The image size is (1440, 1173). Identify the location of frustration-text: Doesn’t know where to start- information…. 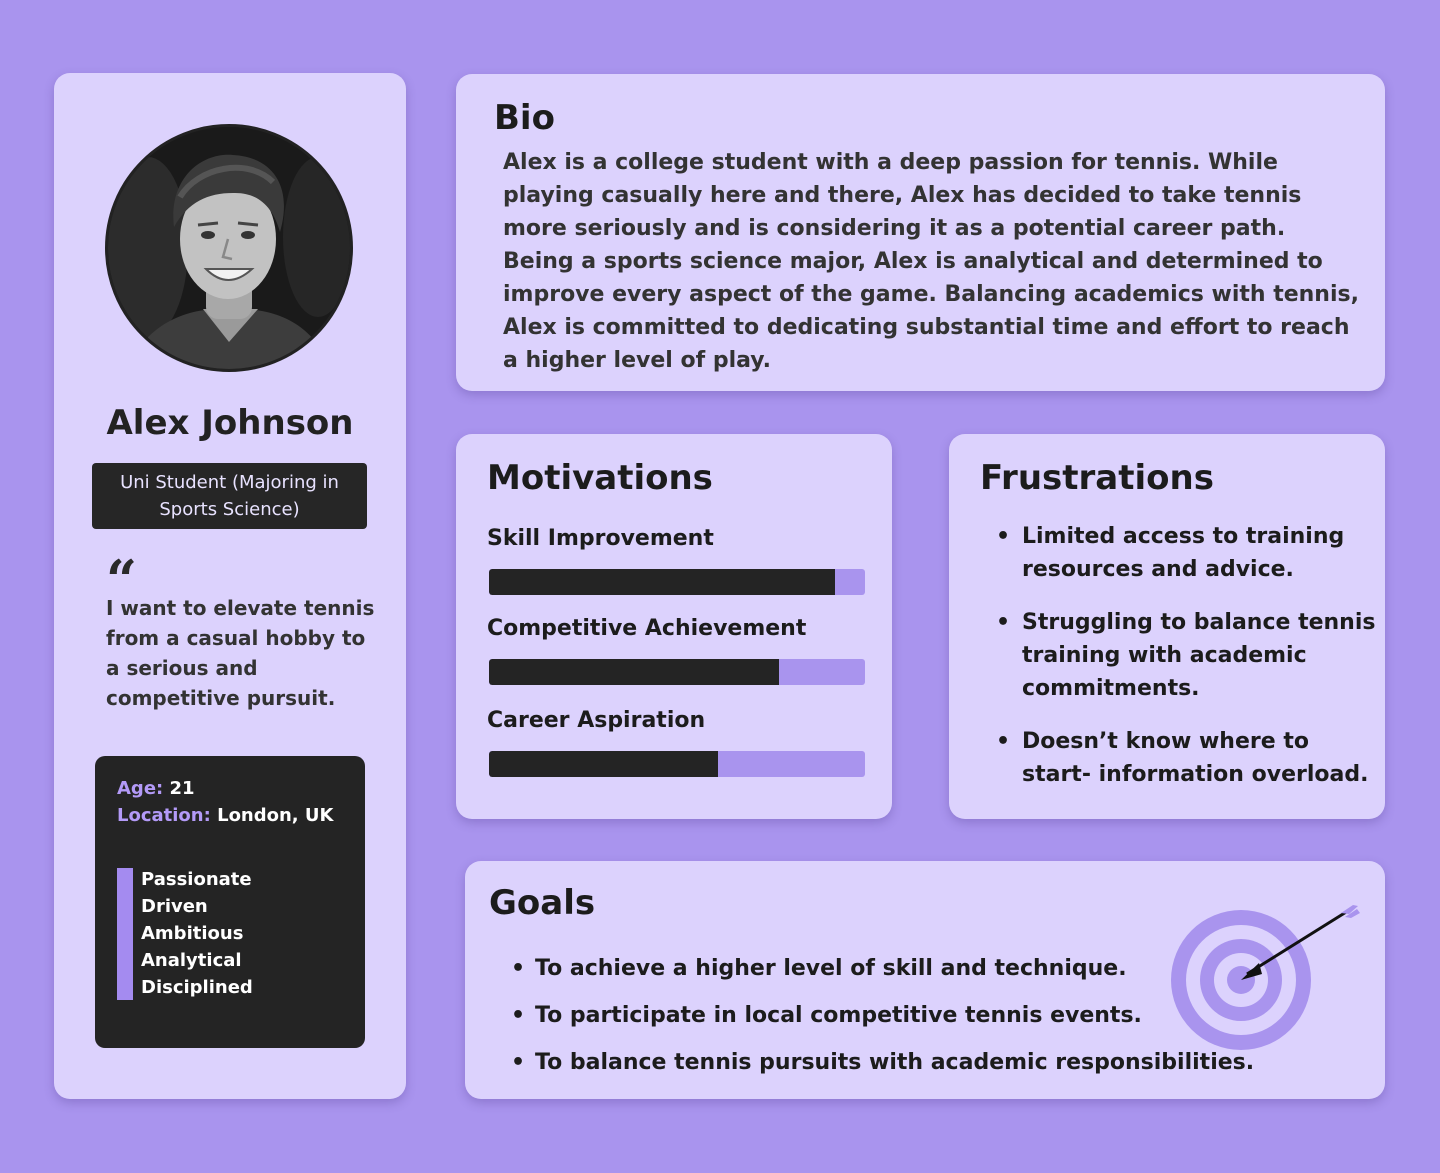
(1195, 758).